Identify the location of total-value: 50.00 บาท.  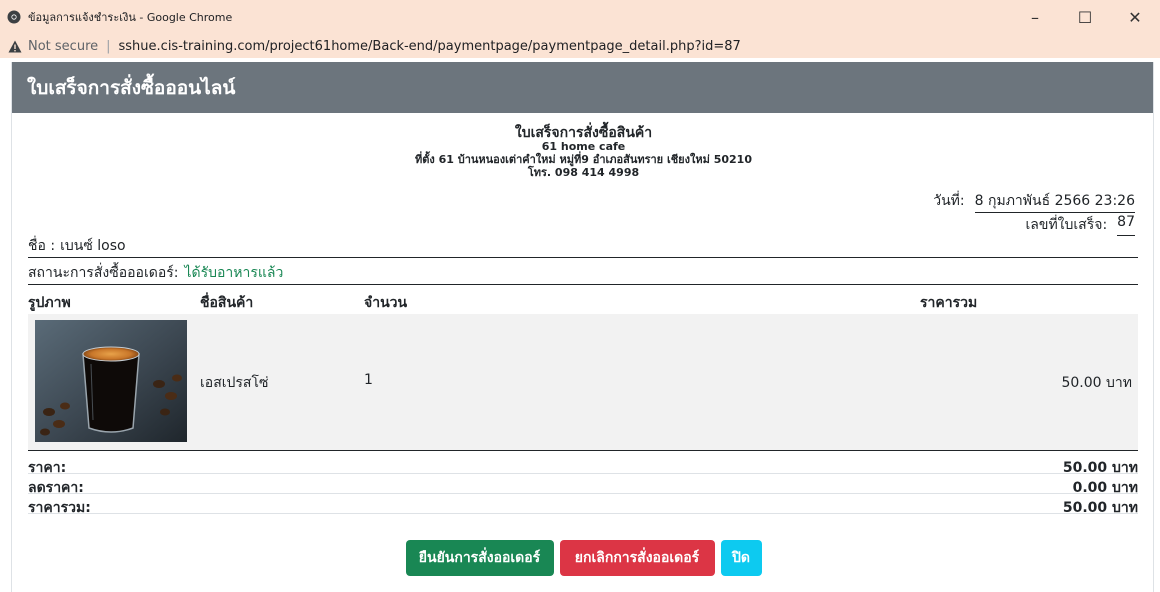
(1100, 508).